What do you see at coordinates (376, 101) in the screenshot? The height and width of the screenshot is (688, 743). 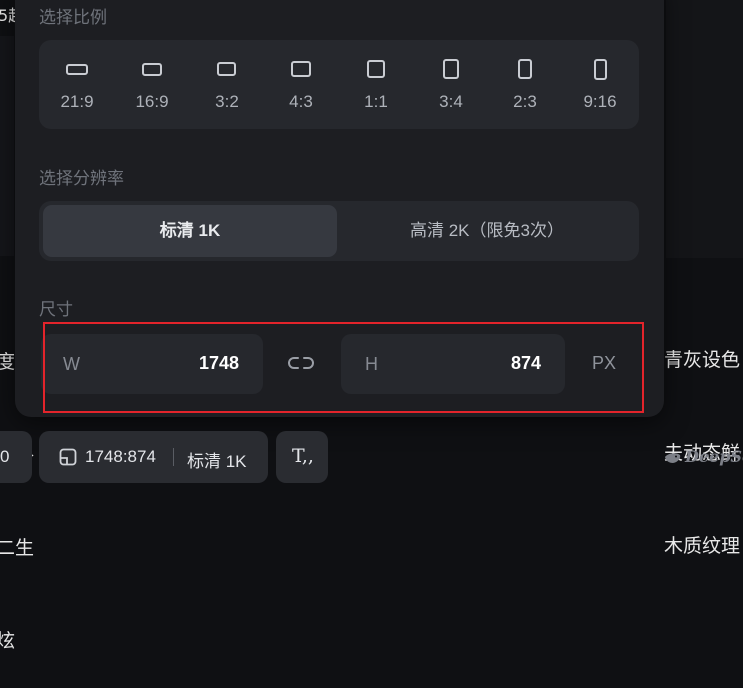 I see `ratio-option-label: 1:1` at bounding box center [376, 101].